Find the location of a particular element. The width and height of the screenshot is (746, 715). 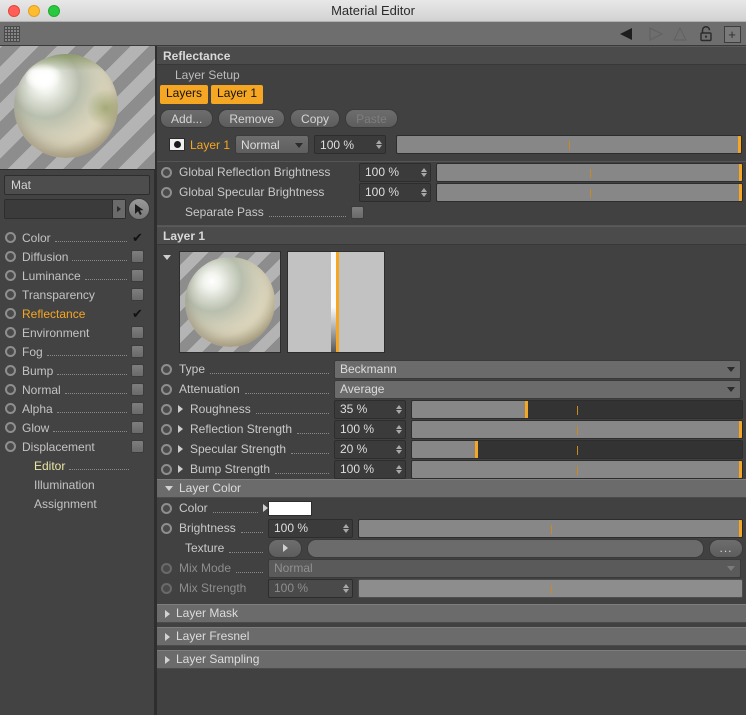

section-layer-sampling: Layer Sampling is located at coordinates (450, 659).